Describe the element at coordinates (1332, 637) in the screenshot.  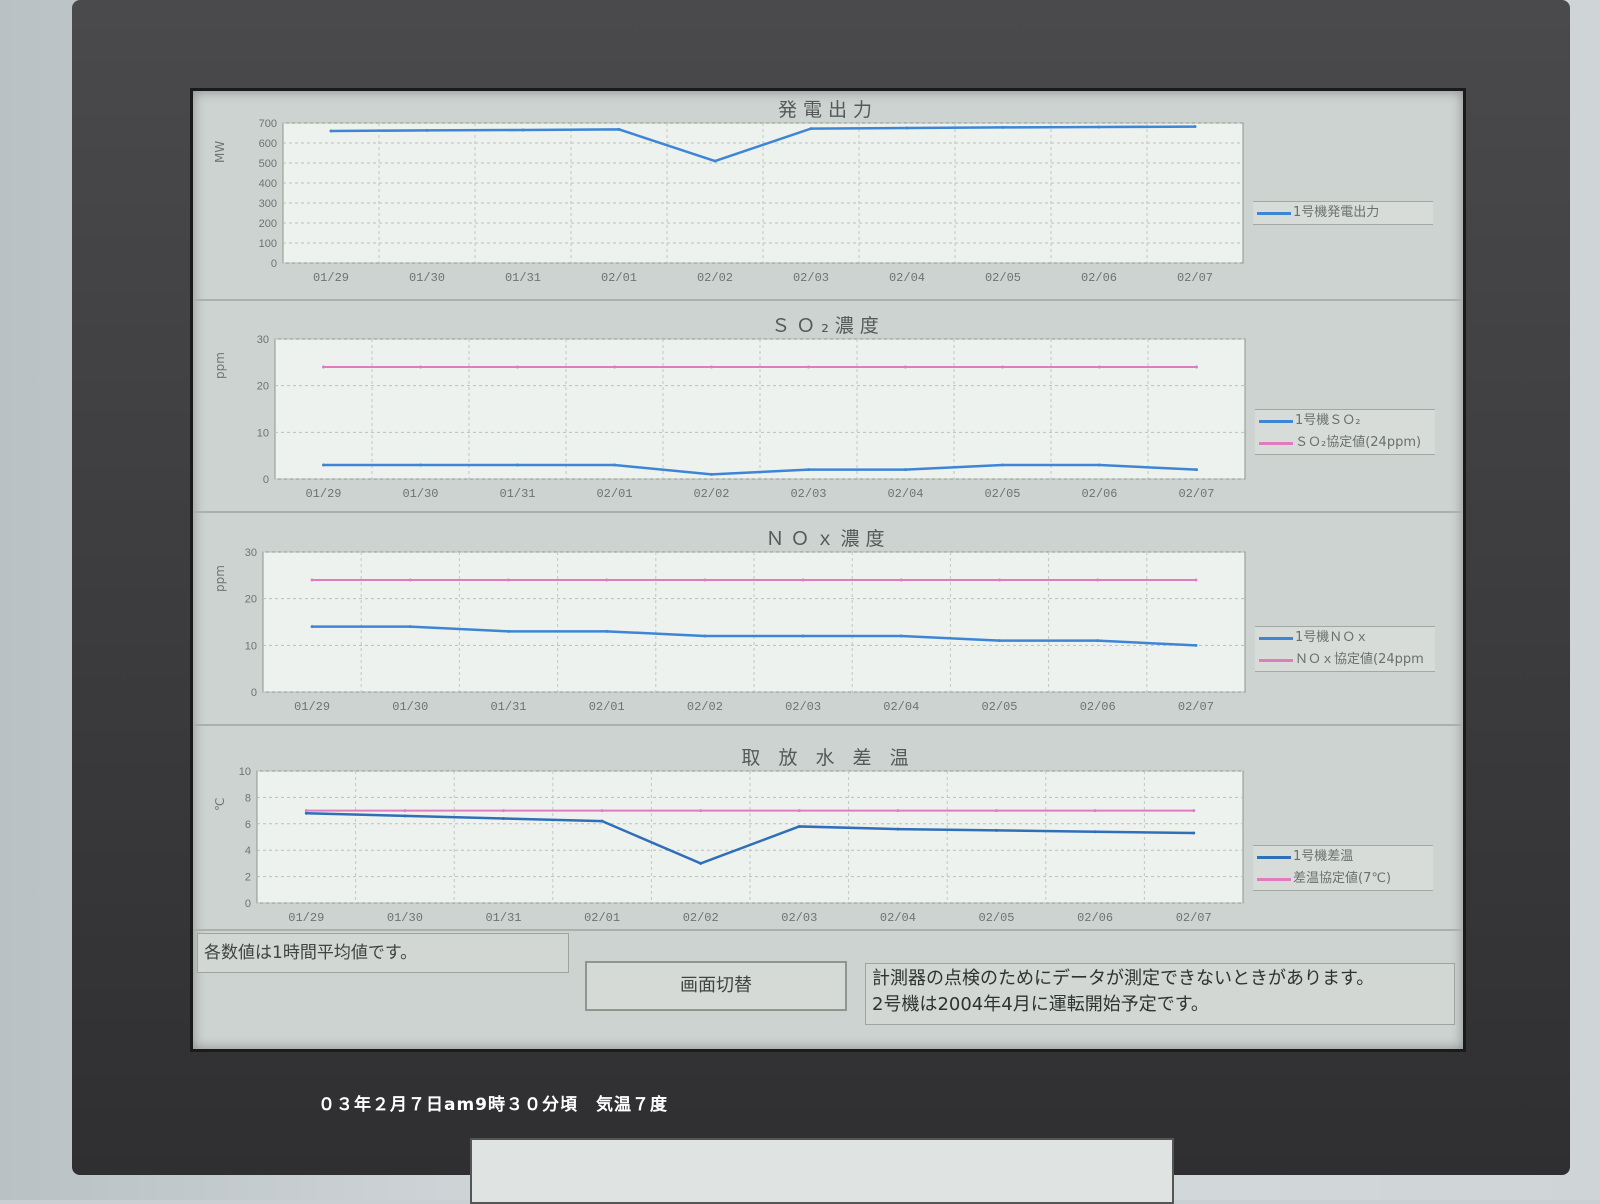
I see `legend-label: 1号機ＮＯｘ` at that location.